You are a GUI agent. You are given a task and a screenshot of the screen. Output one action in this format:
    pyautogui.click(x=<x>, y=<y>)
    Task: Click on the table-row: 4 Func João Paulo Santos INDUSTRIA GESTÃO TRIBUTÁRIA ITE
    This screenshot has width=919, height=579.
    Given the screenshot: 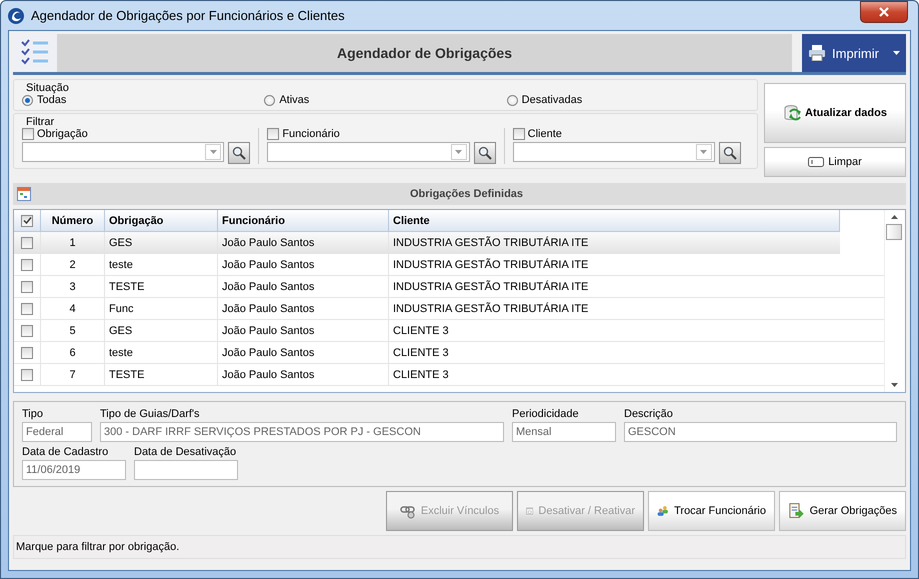 What is the action you would take?
    pyautogui.click(x=449, y=309)
    